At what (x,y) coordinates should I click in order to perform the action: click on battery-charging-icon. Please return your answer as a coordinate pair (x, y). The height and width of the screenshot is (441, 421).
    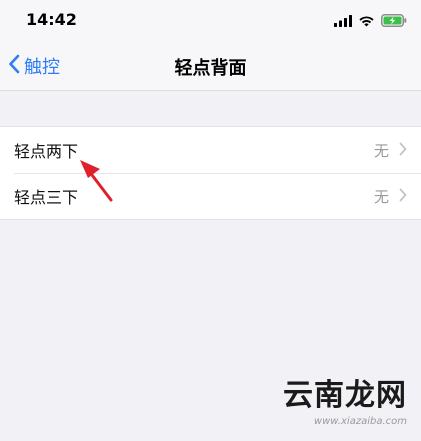
    Looking at the image, I should click on (394, 21).